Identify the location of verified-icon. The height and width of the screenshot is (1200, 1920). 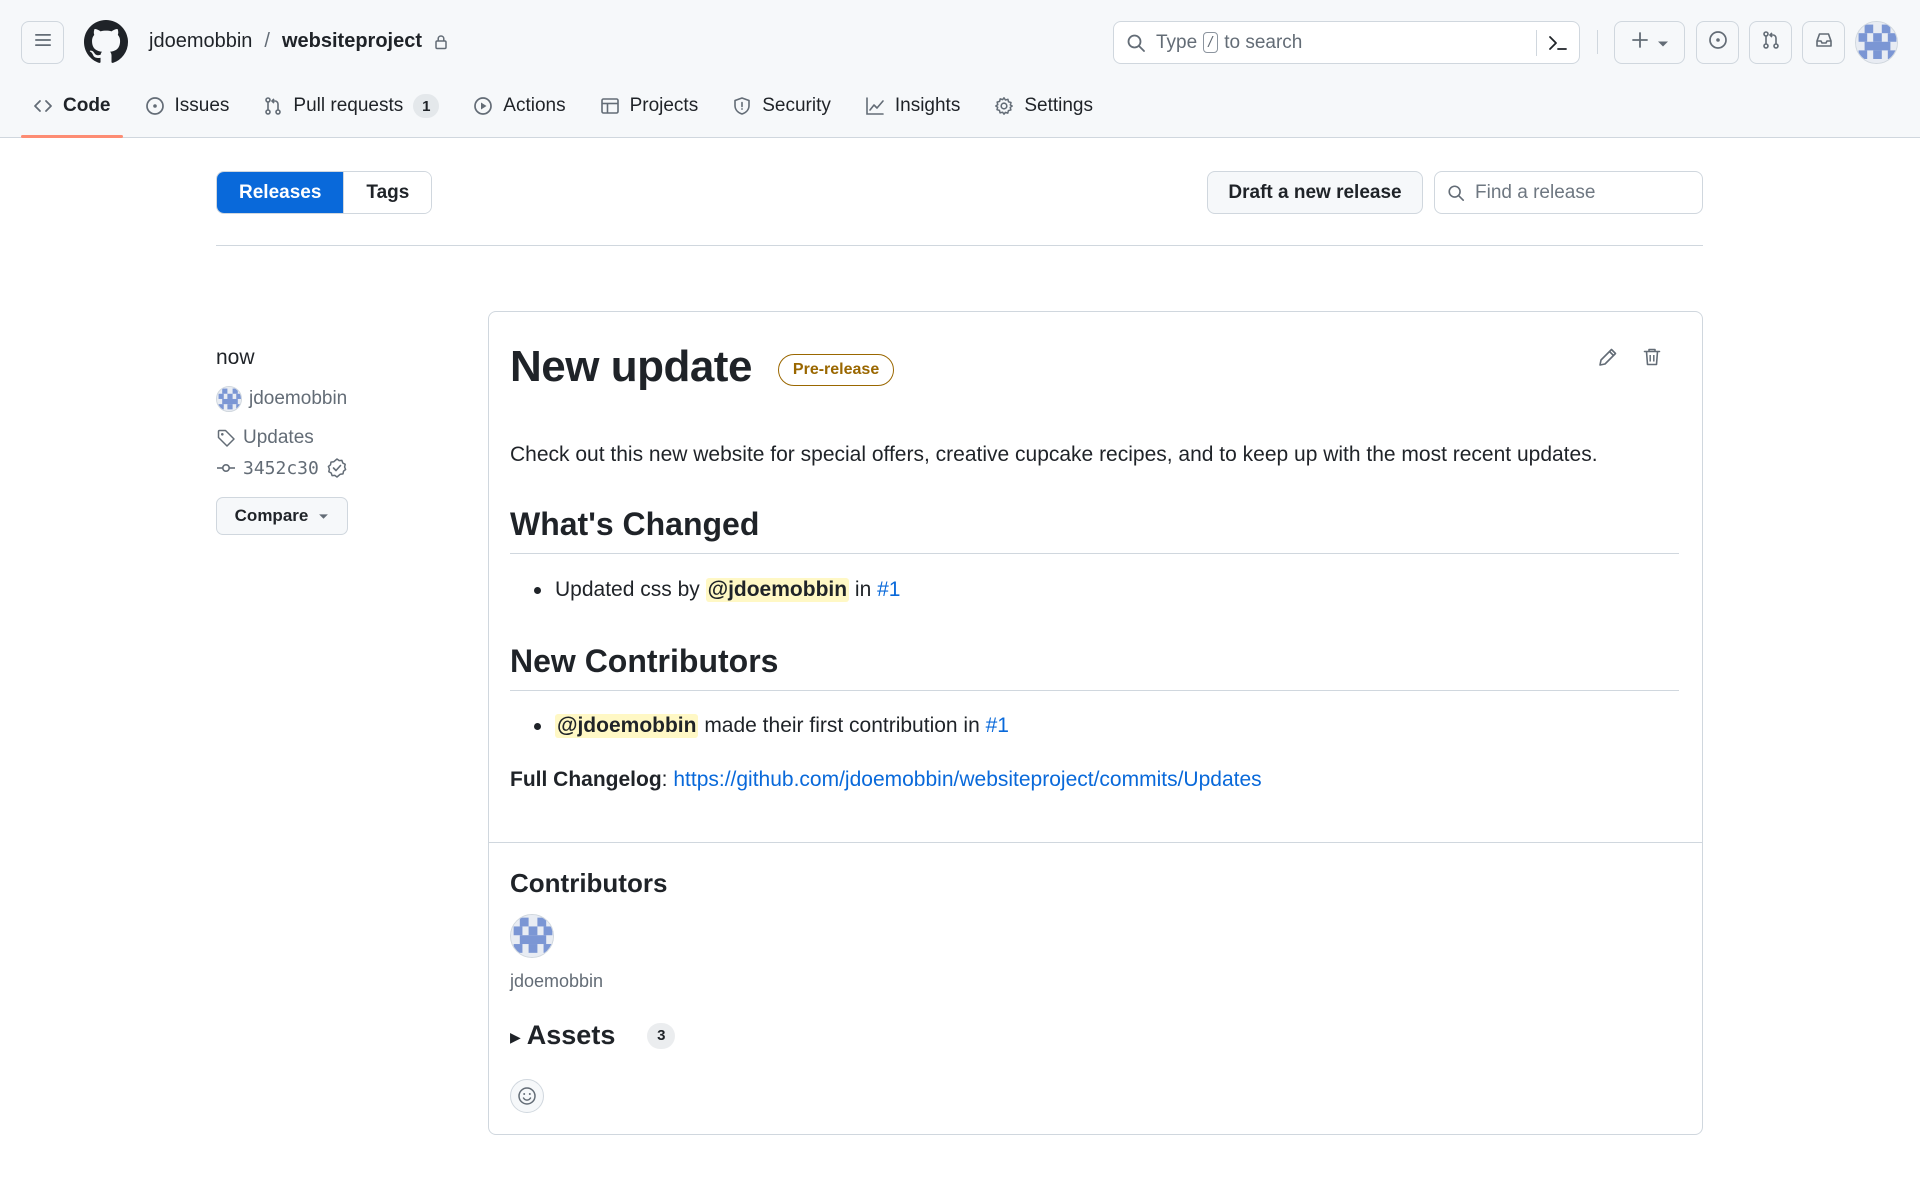
(337, 468).